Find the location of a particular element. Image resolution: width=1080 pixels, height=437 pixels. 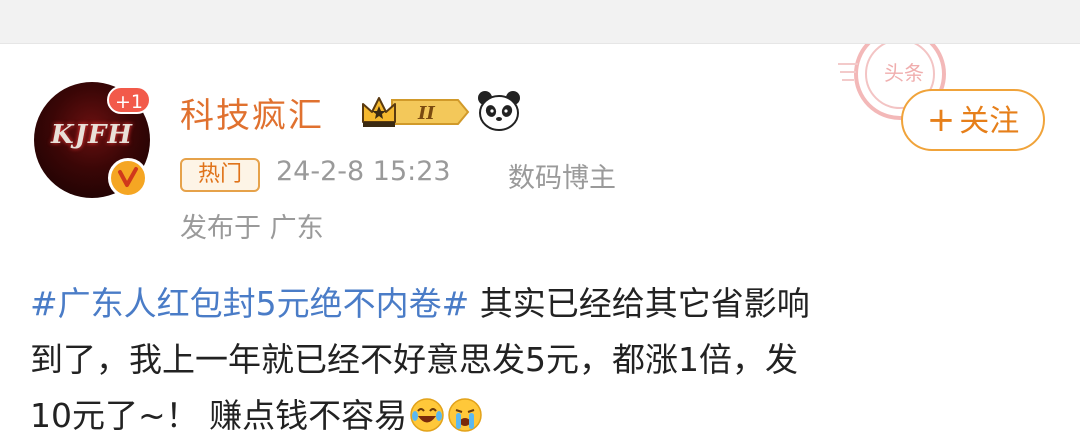

avatar-logo-text: KJFH is located at coordinates (92, 135).